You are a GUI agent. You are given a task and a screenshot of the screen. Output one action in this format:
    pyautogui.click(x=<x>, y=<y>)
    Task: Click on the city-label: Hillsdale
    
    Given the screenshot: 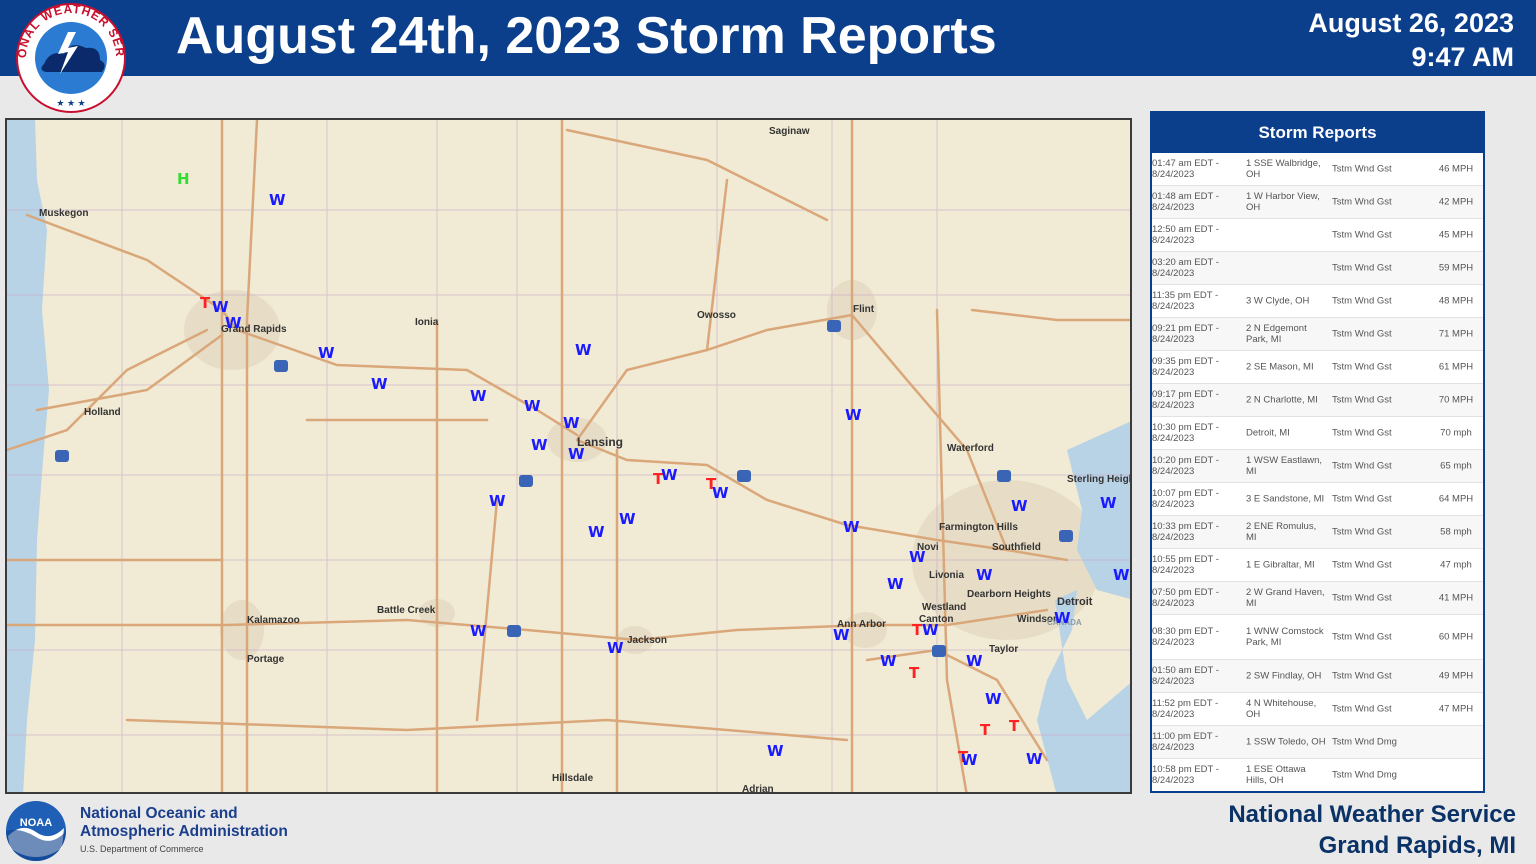 What is the action you would take?
    pyautogui.click(x=573, y=778)
    